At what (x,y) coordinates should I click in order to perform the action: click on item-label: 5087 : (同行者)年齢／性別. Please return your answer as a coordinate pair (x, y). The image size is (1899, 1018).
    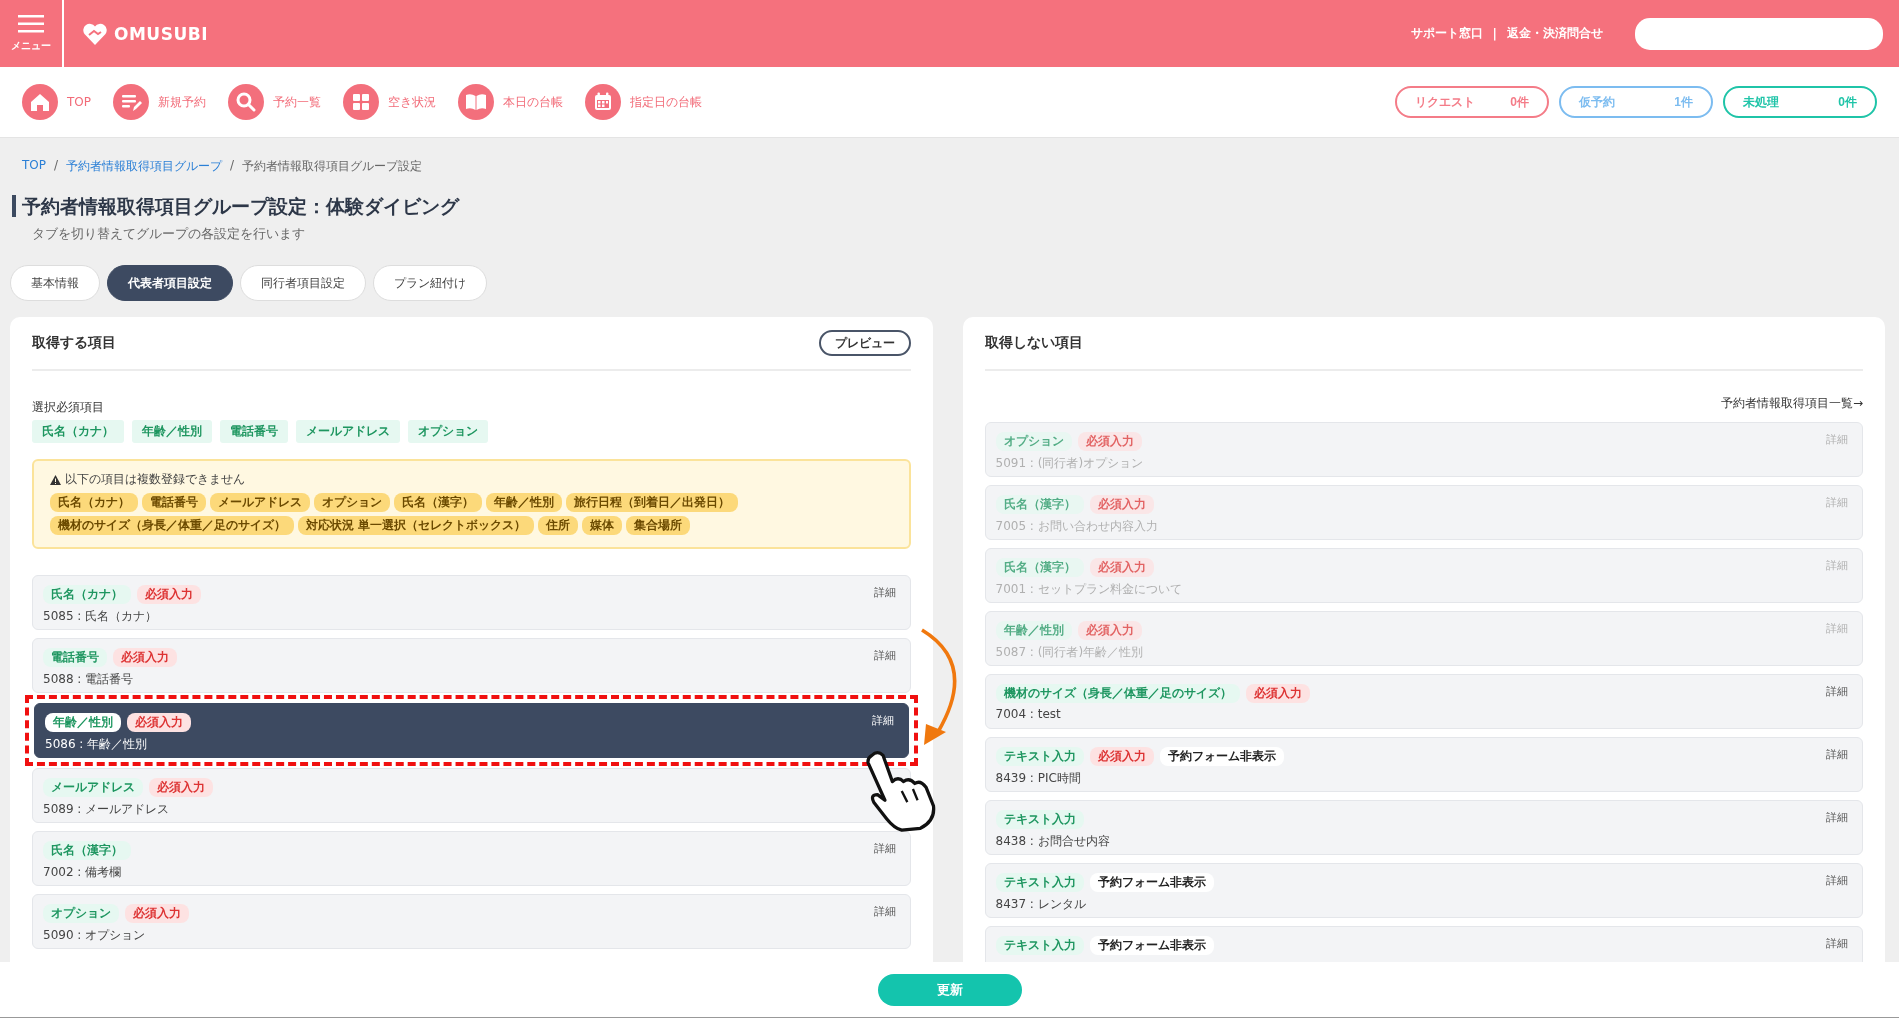
    Looking at the image, I should click on (1069, 652).